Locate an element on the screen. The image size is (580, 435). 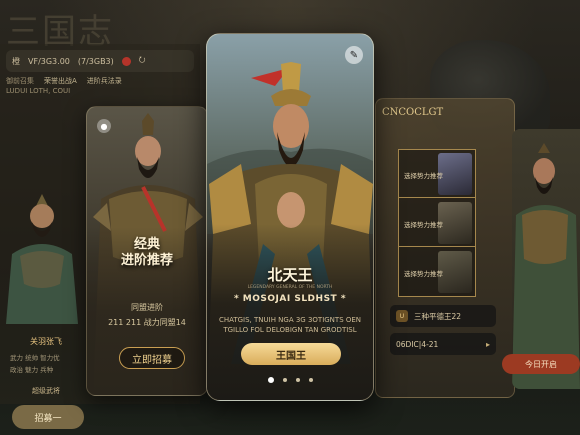
info-row: 06DIC|4-21 ▸ is located at coordinates (443, 344).